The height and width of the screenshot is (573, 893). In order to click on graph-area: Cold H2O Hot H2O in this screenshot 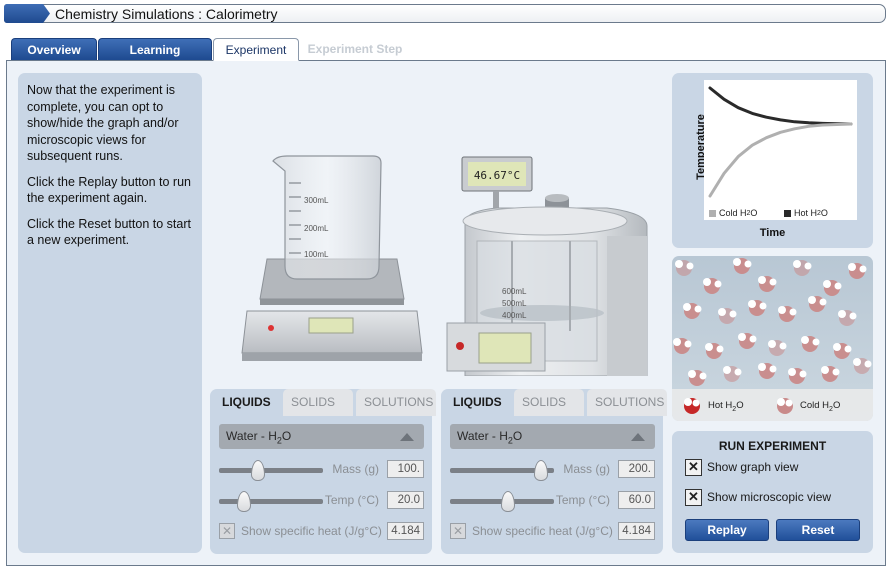, I will do `click(780, 150)`.